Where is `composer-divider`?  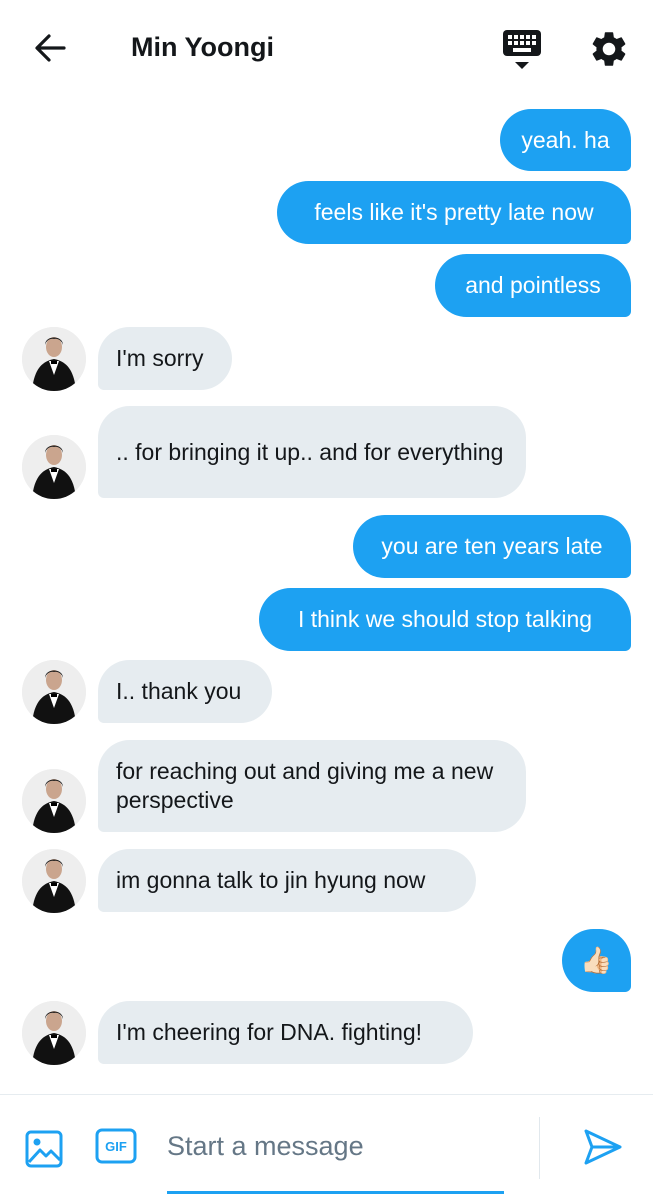
composer-divider is located at coordinates (539, 1148).